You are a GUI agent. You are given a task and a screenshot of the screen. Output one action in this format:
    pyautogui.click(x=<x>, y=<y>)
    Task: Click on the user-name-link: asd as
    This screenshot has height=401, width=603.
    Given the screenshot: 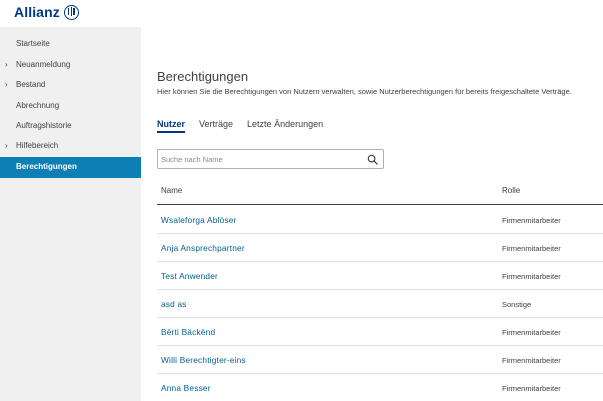 What is the action you would take?
    pyautogui.click(x=174, y=304)
    